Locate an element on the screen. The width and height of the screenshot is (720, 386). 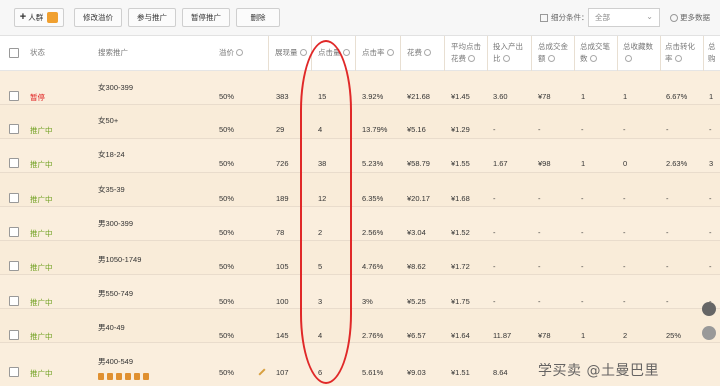
copy-icon is located at coordinates (110, 376).